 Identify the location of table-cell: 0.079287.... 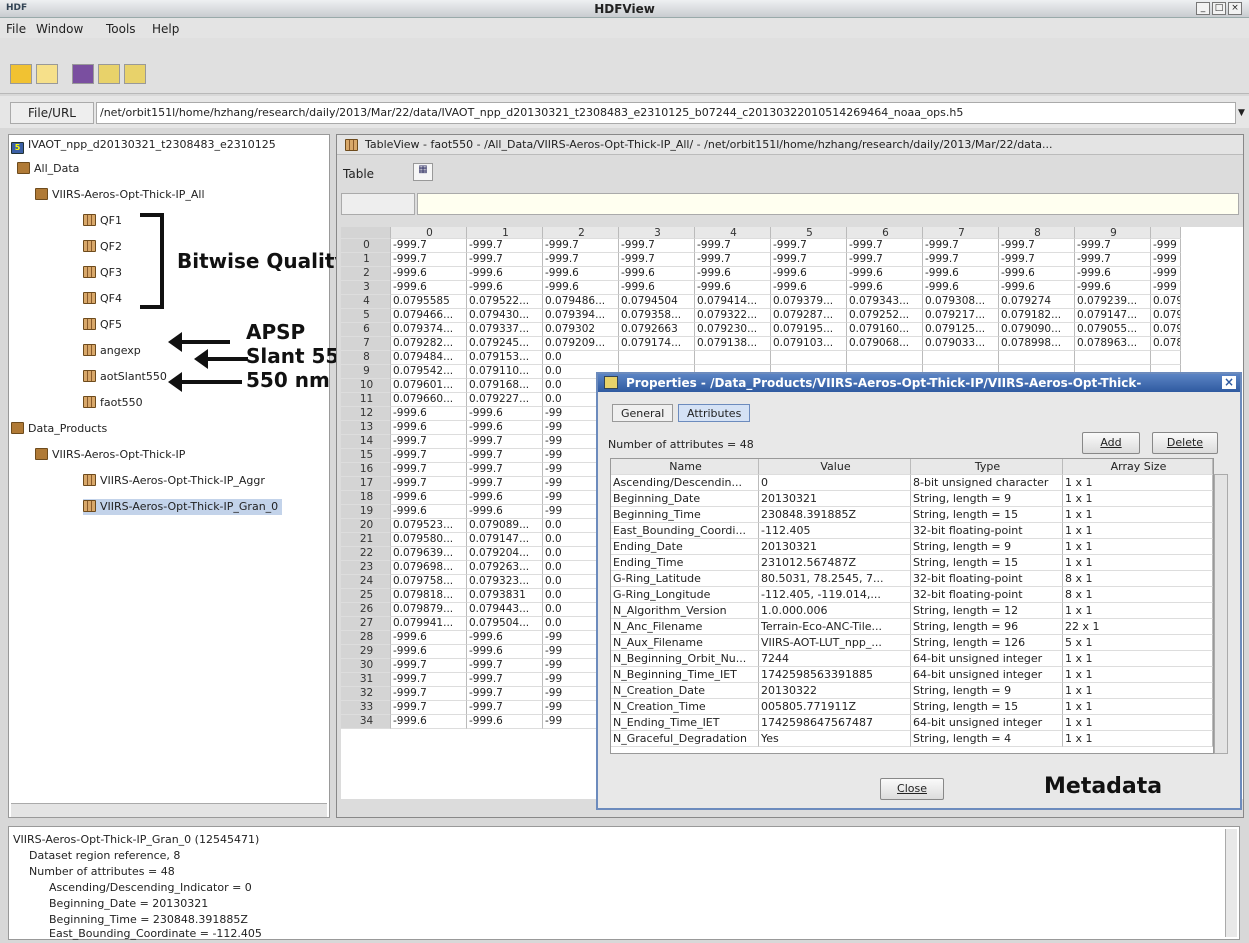
(809, 316).